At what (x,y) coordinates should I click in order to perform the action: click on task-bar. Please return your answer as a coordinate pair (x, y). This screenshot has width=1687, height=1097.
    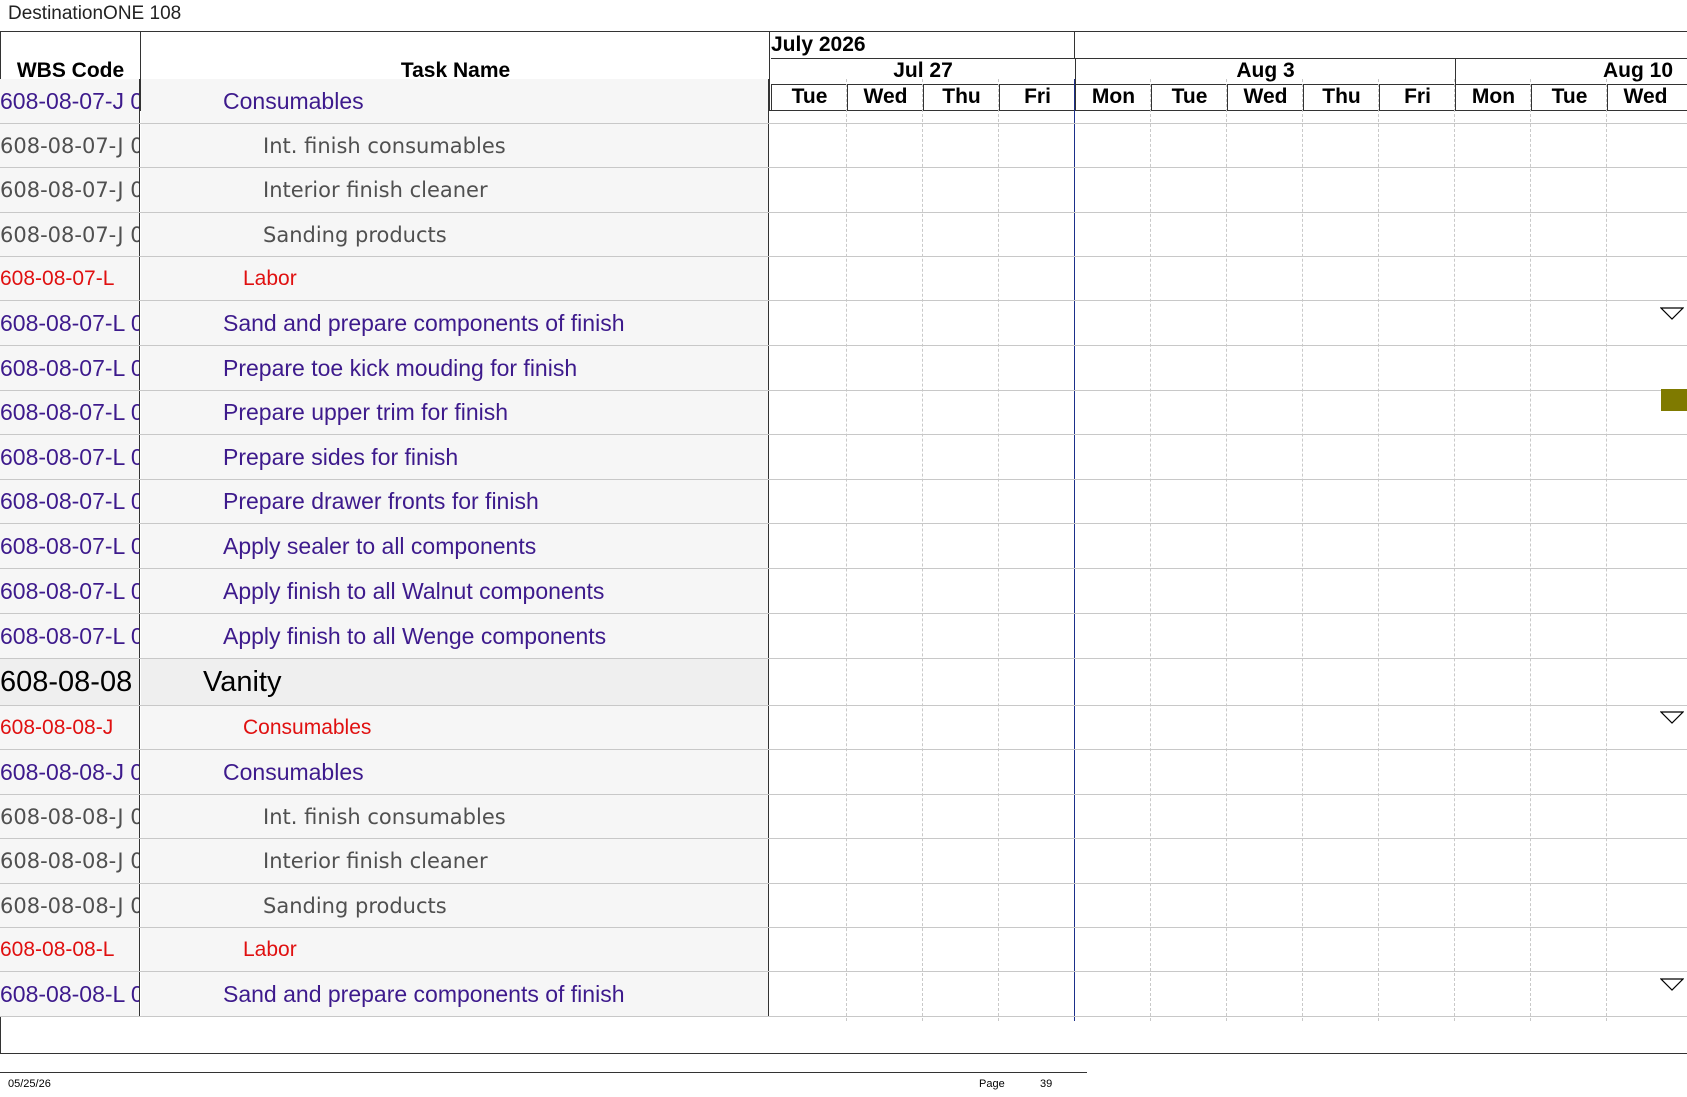
    Looking at the image, I should click on (1674, 399).